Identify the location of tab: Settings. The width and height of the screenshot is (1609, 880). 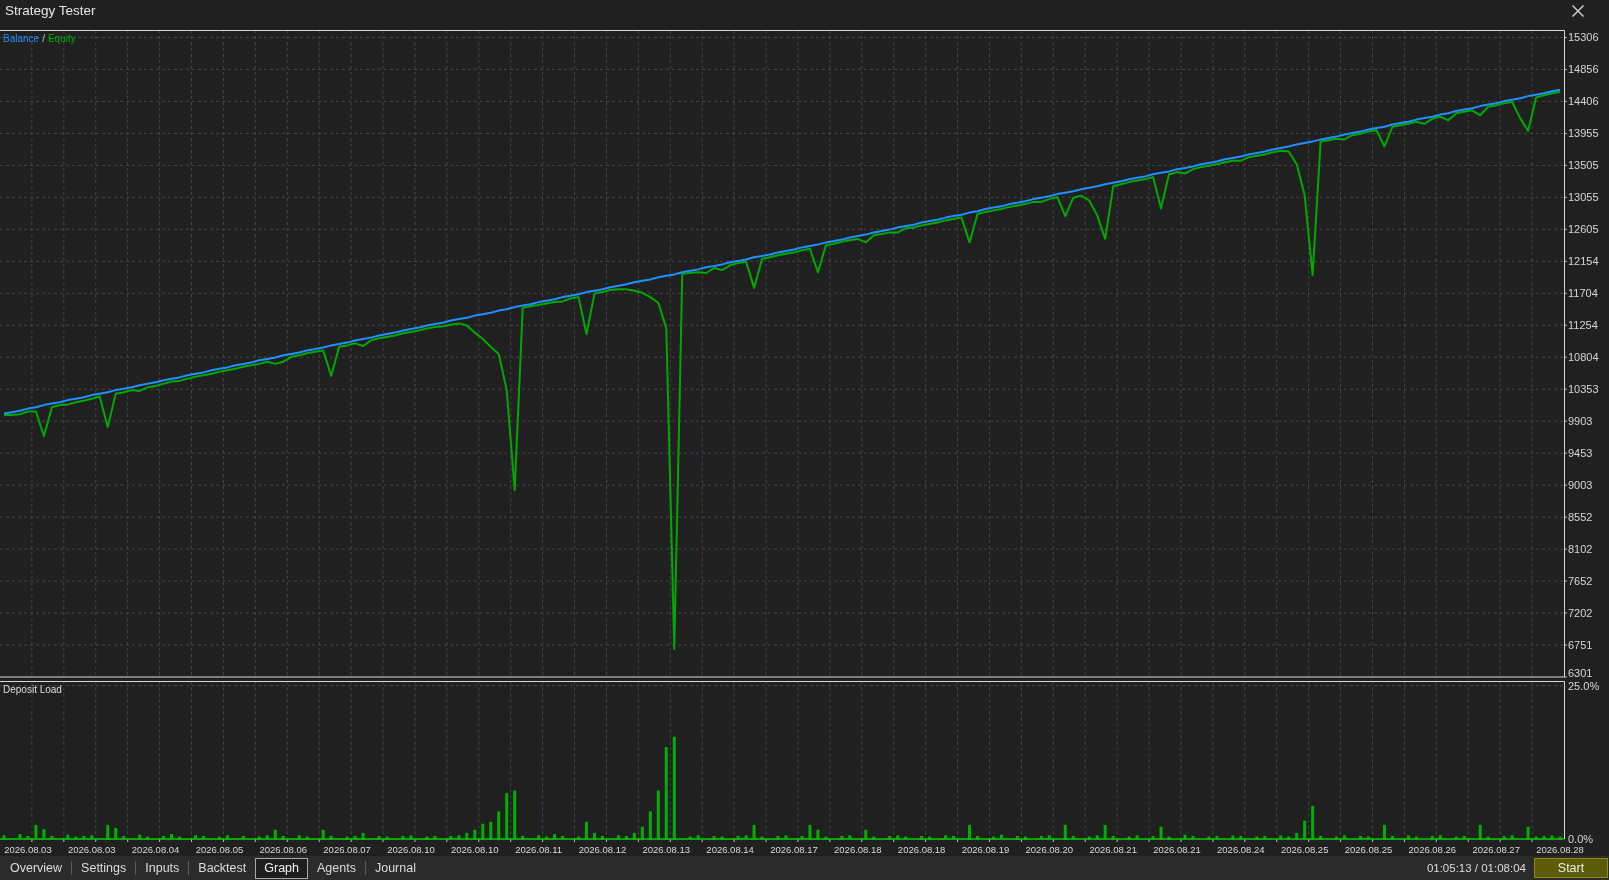
(104, 868).